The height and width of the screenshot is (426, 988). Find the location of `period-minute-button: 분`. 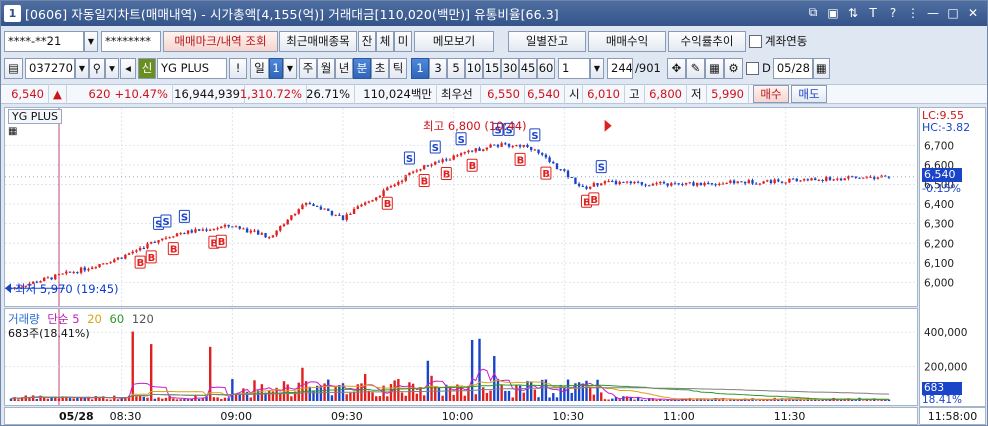

period-minute-button: 분 is located at coordinates (362, 68).